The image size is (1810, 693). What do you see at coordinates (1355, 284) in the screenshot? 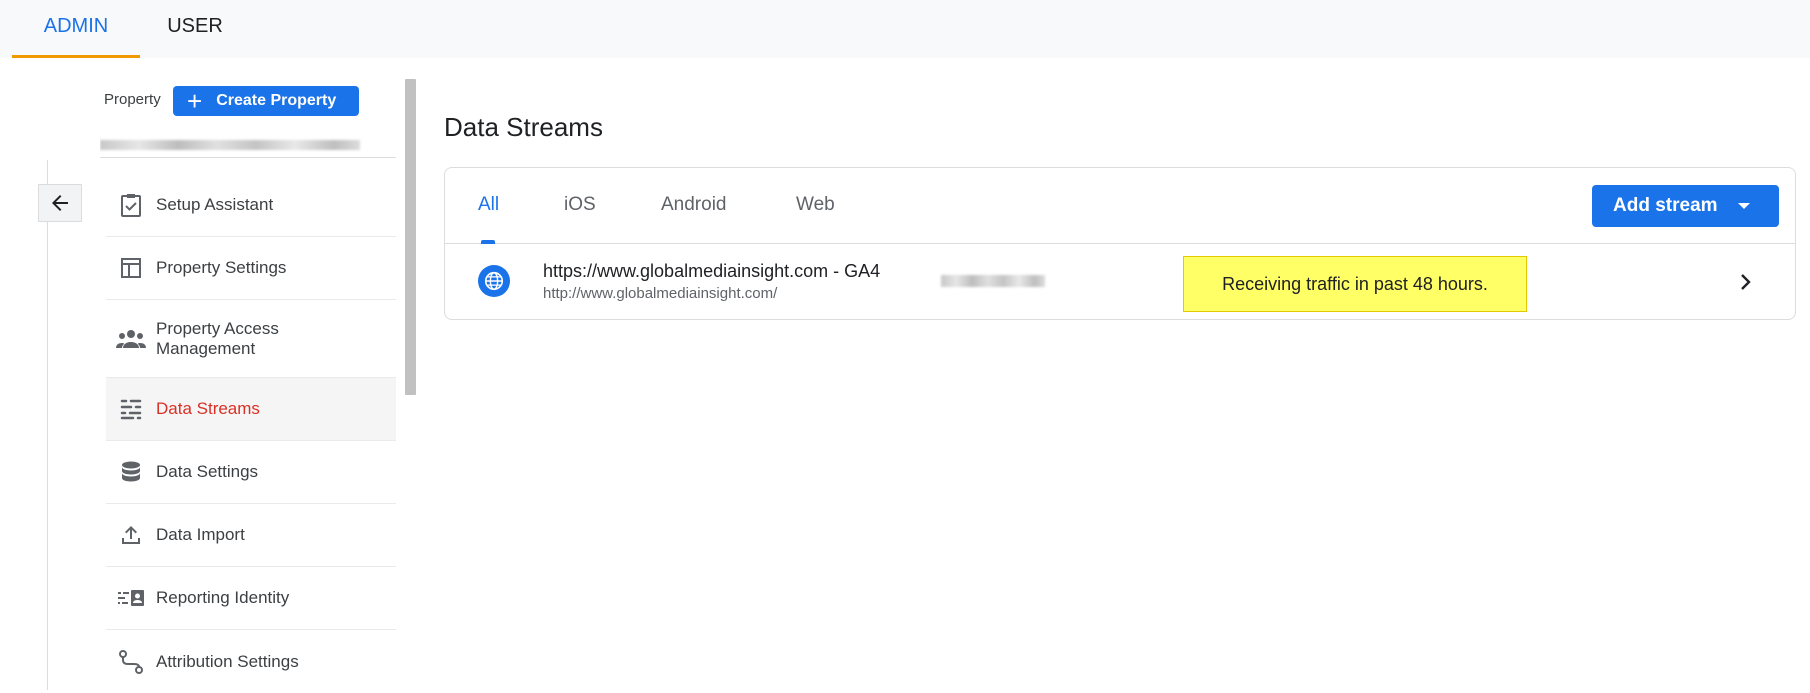
I see `status-badge: Receiving traffic in past 48 hours.` at bounding box center [1355, 284].